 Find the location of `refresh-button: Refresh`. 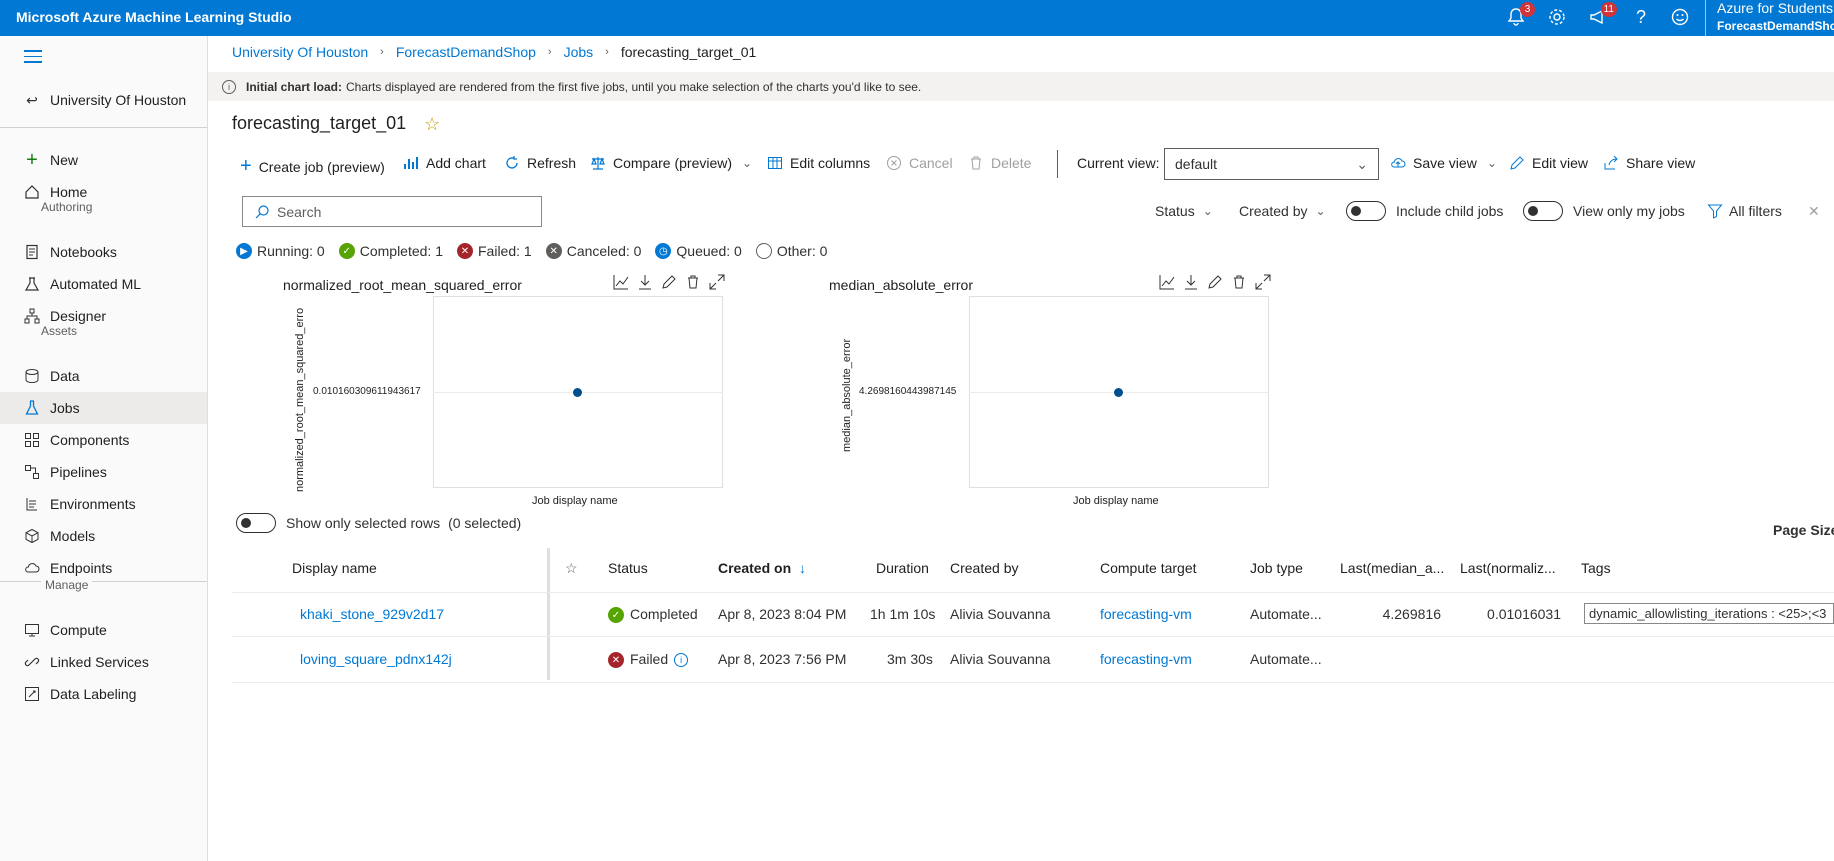

refresh-button: Refresh is located at coordinates (540, 163).